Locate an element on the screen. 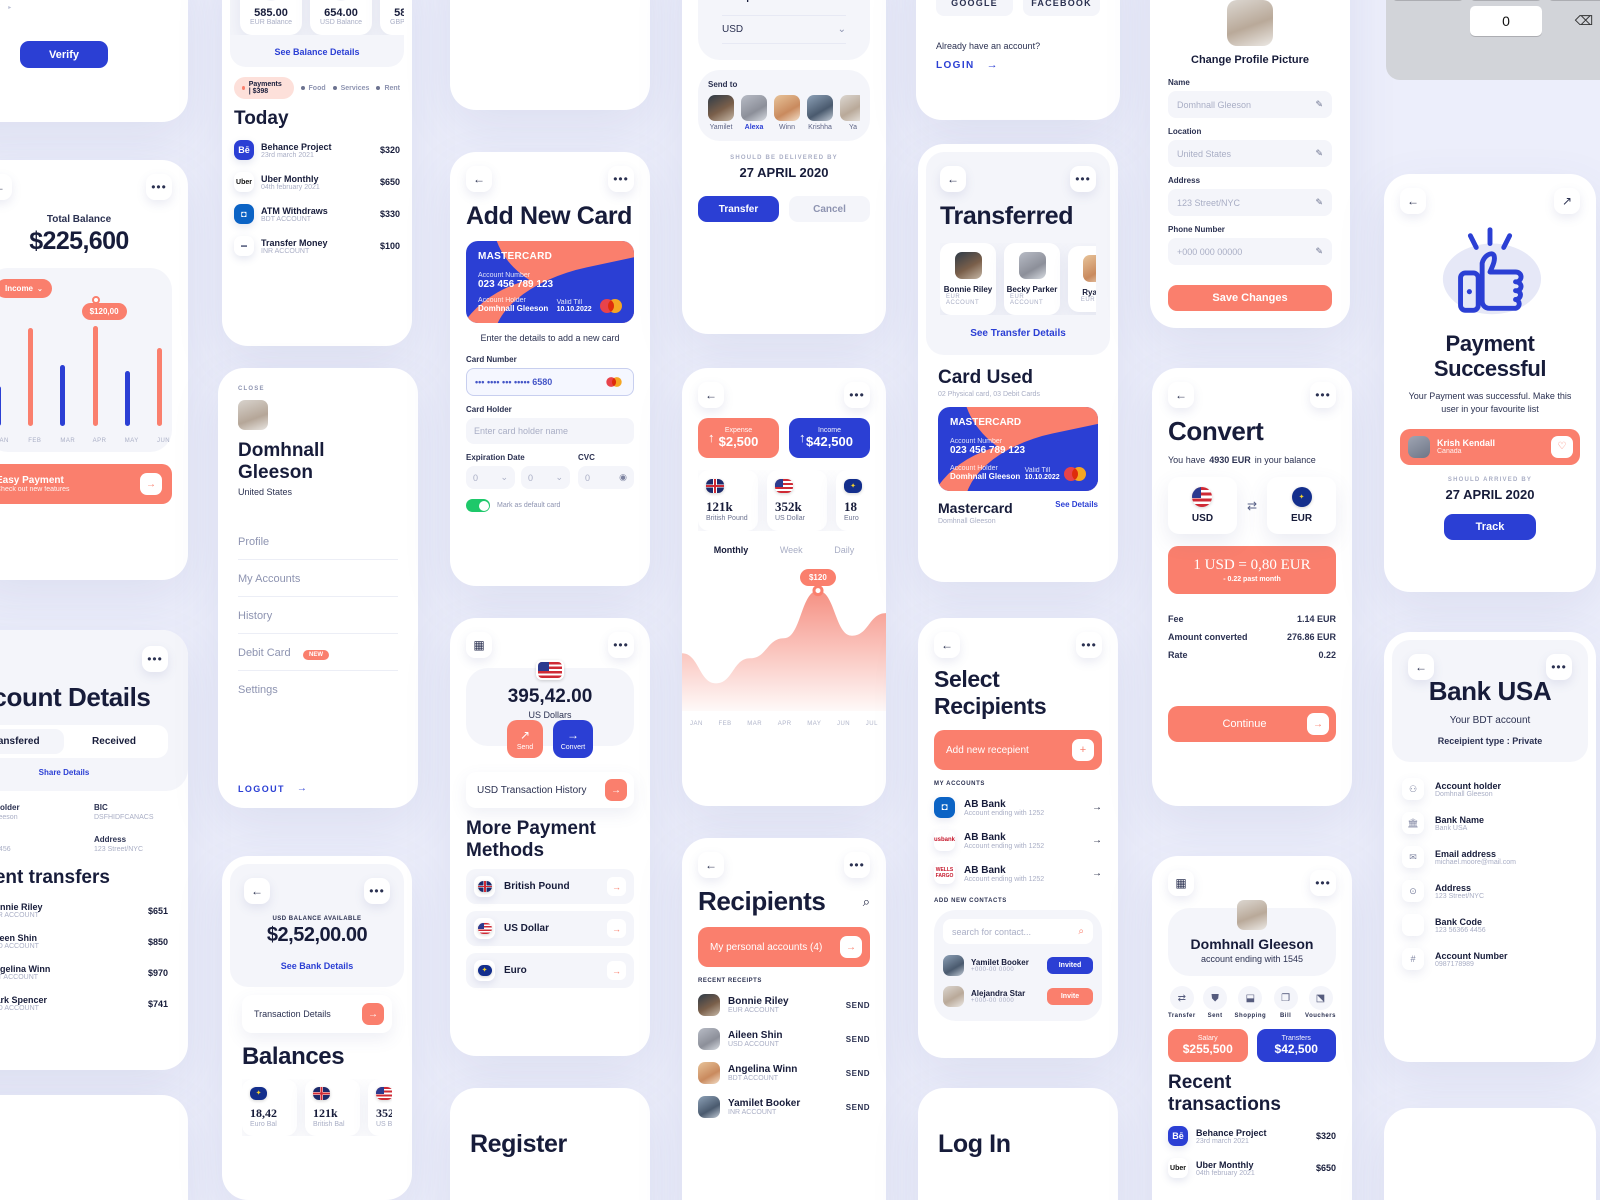 The height and width of the screenshot is (1200, 1600). quick-action-bill: ❐ Bill is located at coordinates (1285, 1002).